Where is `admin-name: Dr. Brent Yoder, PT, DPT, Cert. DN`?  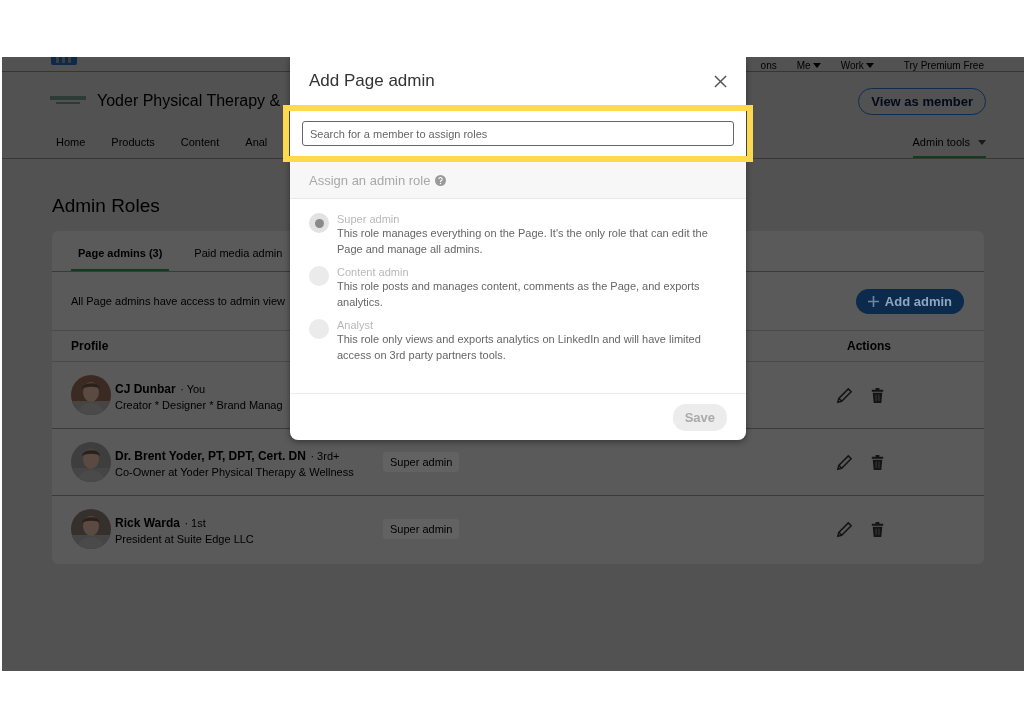 admin-name: Dr. Brent Yoder, PT, DPT, Cert. DN is located at coordinates (210, 456).